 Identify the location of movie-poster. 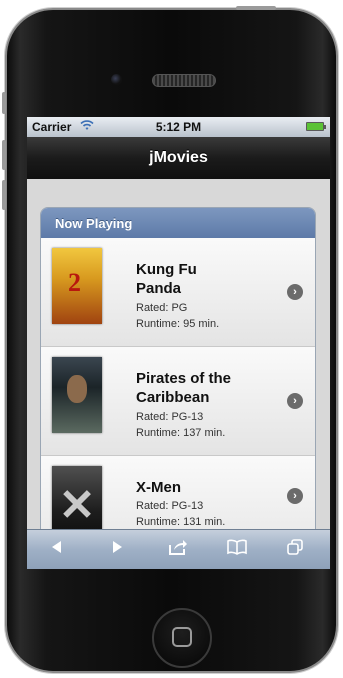
(77, 395).